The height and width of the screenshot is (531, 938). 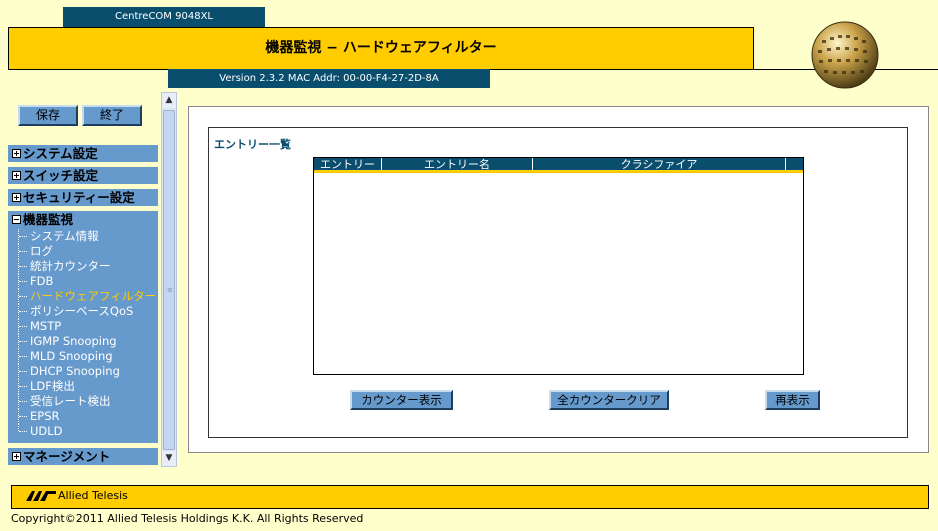 What do you see at coordinates (93, 495) in the screenshot?
I see `footer-logo-text: Allied Telesis` at bounding box center [93, 495].